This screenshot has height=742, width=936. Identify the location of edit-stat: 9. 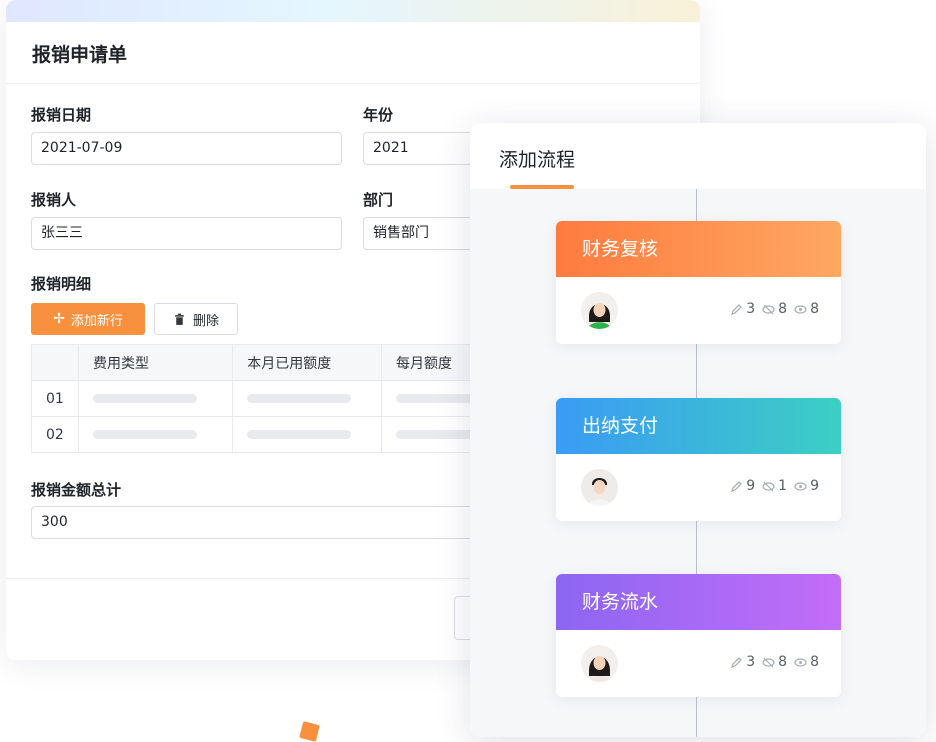
(742, 486).